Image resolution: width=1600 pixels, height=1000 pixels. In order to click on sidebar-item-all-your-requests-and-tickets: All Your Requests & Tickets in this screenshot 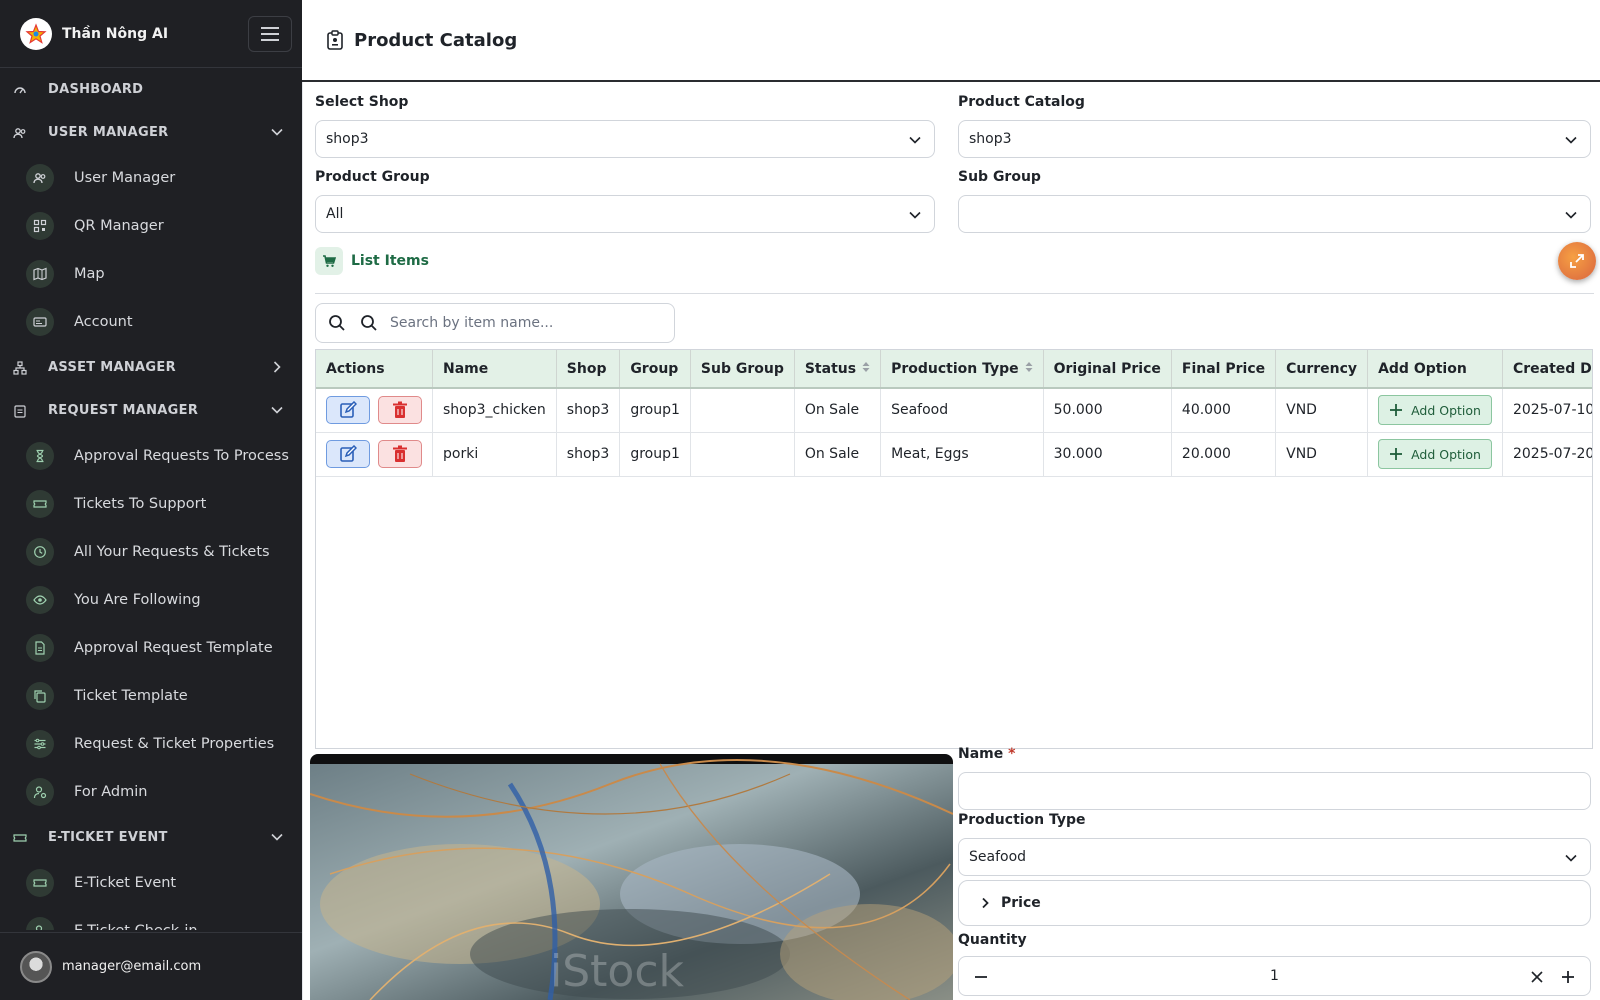, I will do `click(151, 552)`.